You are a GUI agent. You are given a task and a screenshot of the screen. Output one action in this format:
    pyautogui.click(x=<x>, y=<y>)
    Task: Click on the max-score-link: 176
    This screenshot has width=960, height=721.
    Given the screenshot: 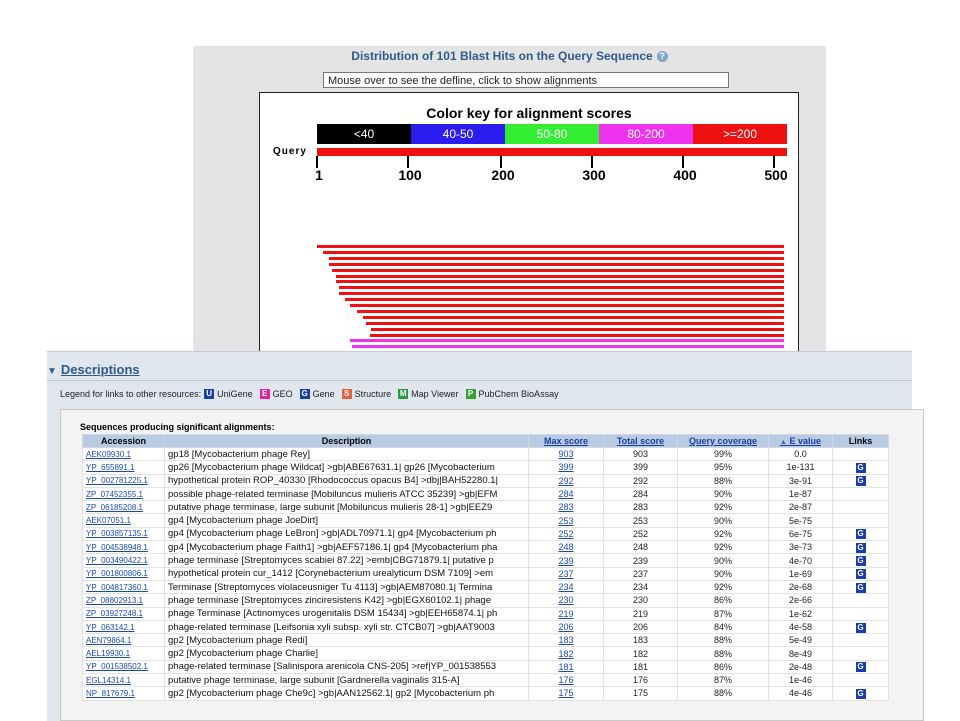 What is the action you would take?
    pyautogui.click(x=566, y=680)
    